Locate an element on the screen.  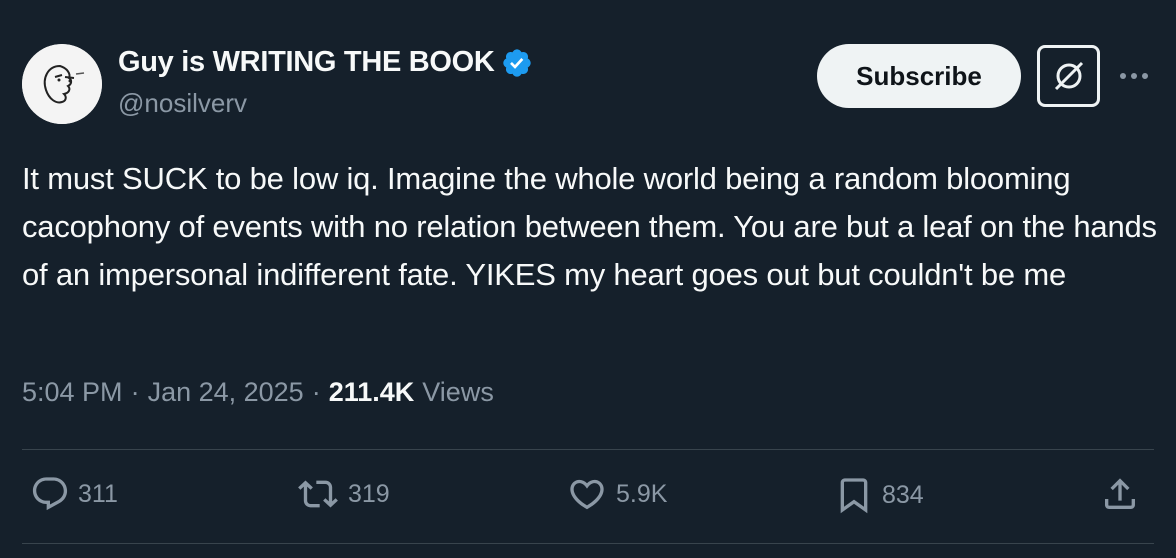
share-icon is located at coordinates (1120, 493).